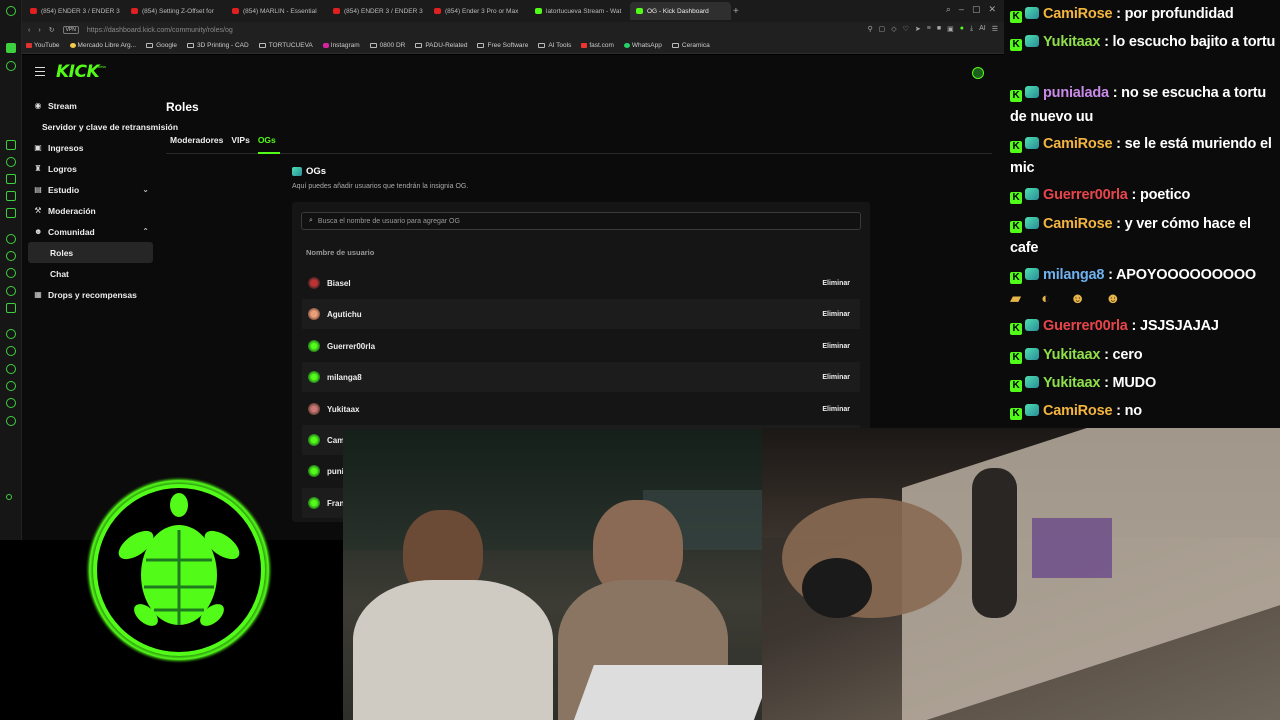 This screenshot has height=720, width=1280. Describe the element at coordinates (90, 147) in the screenshot. I see `nav-item-ingresos: ▣ Ingresos` at that location.